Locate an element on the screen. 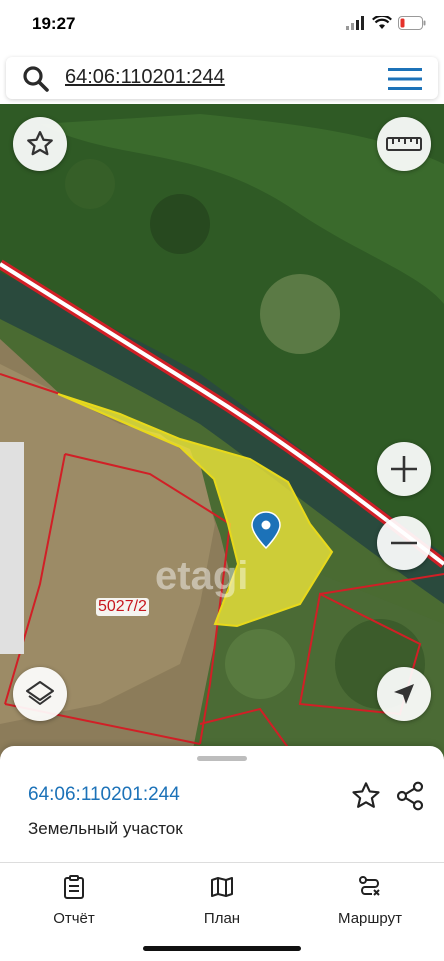 The width and height of the screenshot is (444, 961). status-time: 19:27 is located at coordinates (54, 23).